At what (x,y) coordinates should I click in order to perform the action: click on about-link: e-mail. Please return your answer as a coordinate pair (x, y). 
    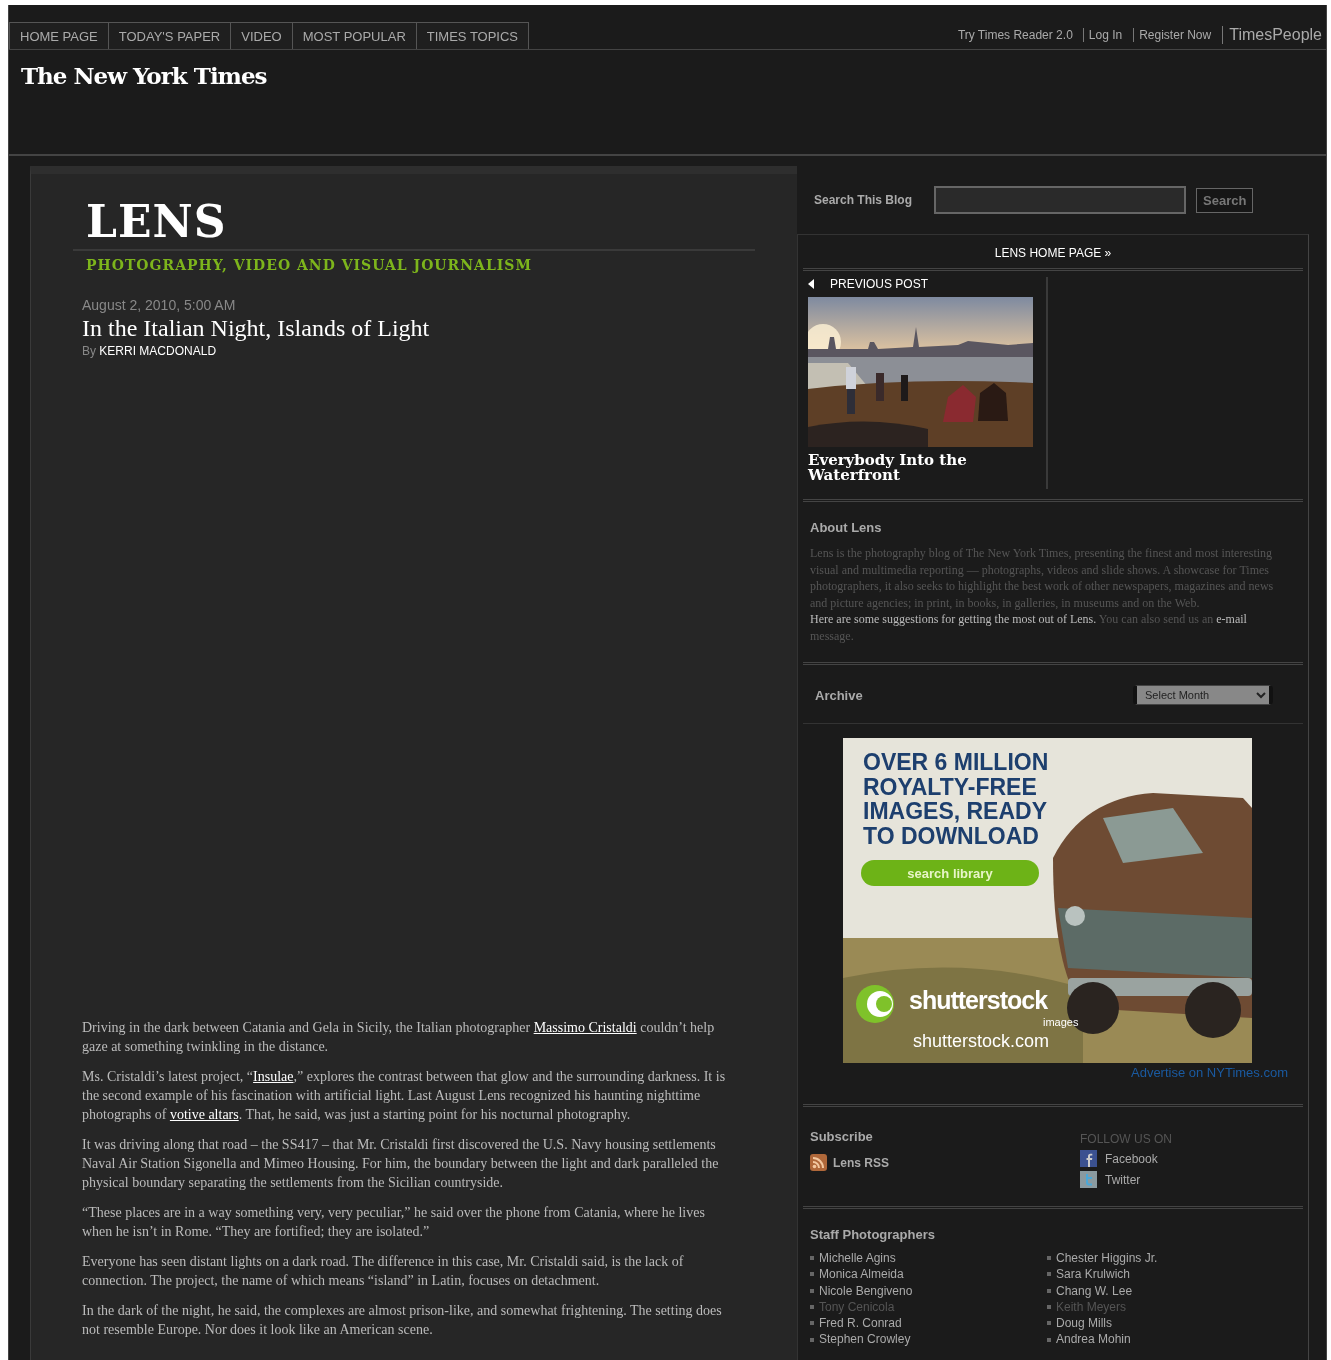
    Looking at the image, I should click on (1231, 619).